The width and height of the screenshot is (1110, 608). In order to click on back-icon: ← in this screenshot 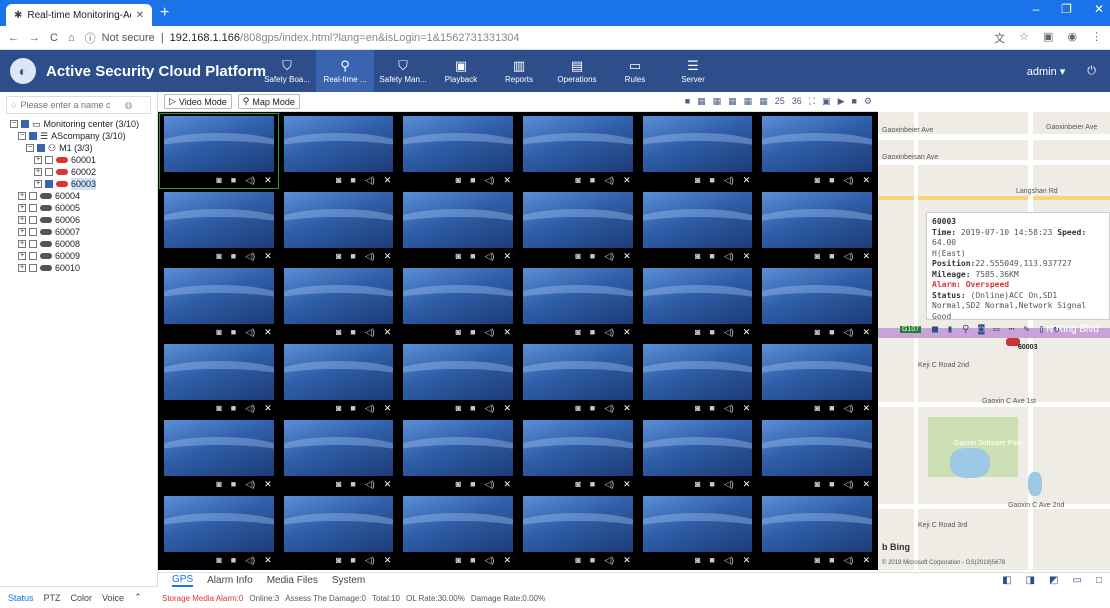, I will do `click(13, 38)`.